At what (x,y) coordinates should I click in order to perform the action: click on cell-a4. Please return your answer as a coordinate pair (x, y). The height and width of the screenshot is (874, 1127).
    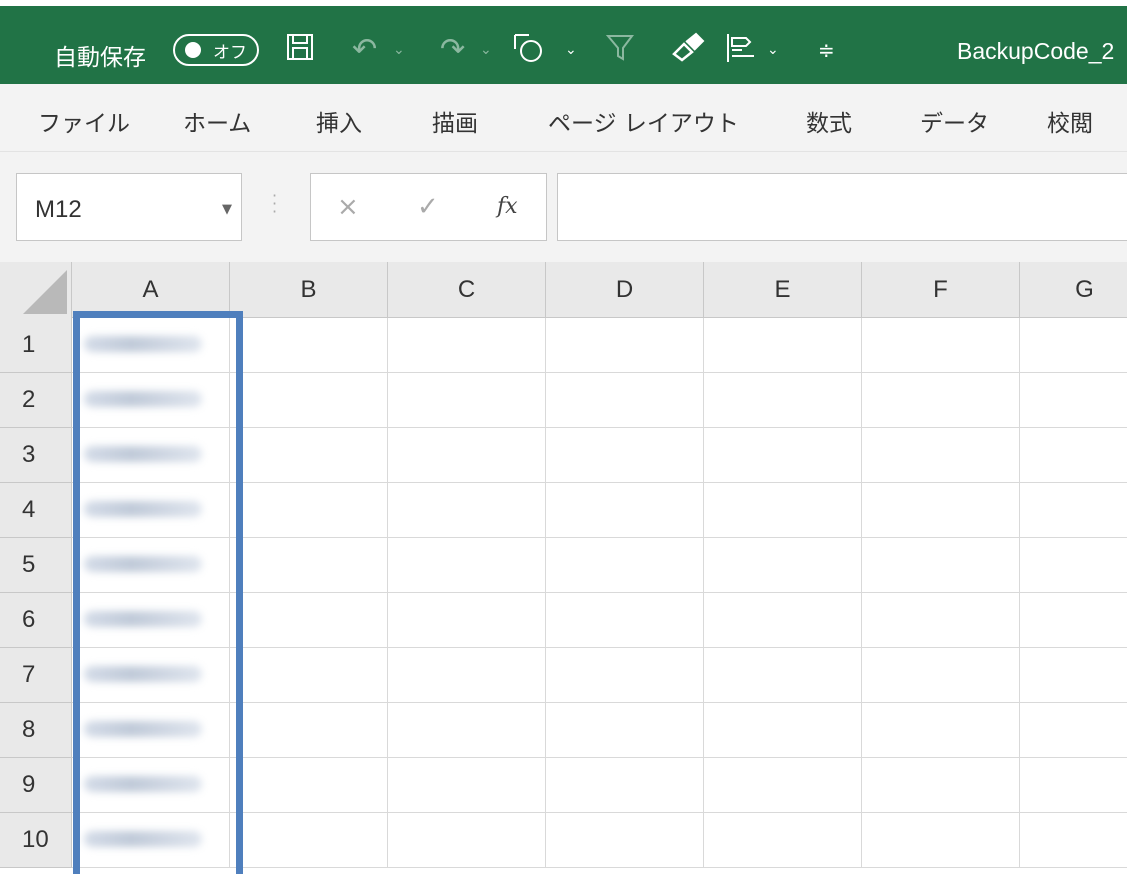
    Looking at the image, I should click on (151, 510).